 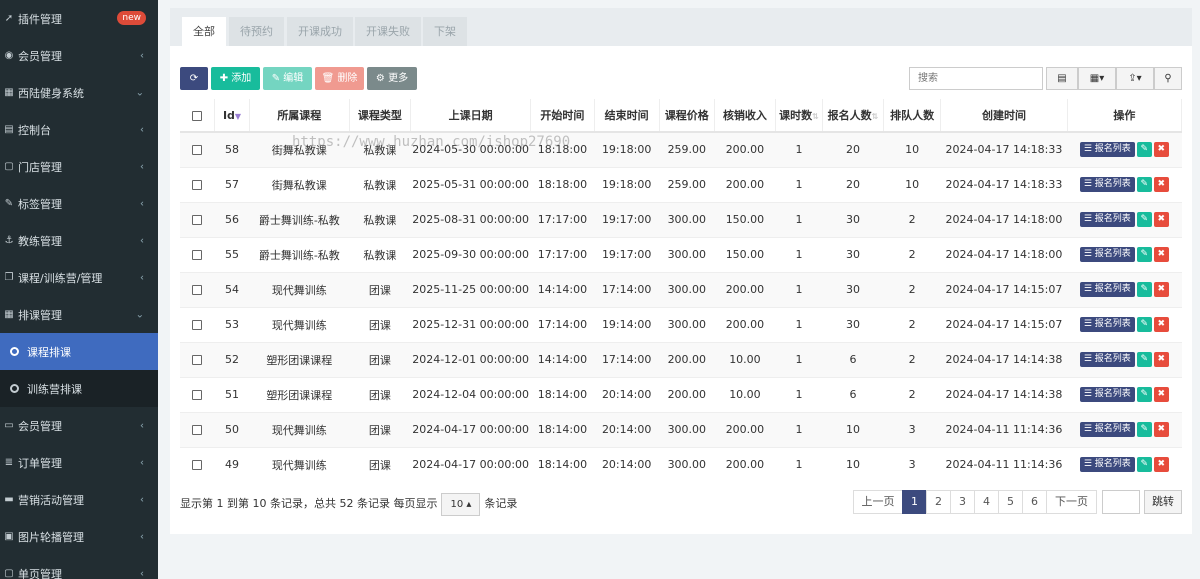 I want to click on col-start-time: 开始时间, so click(x=562, y=116).